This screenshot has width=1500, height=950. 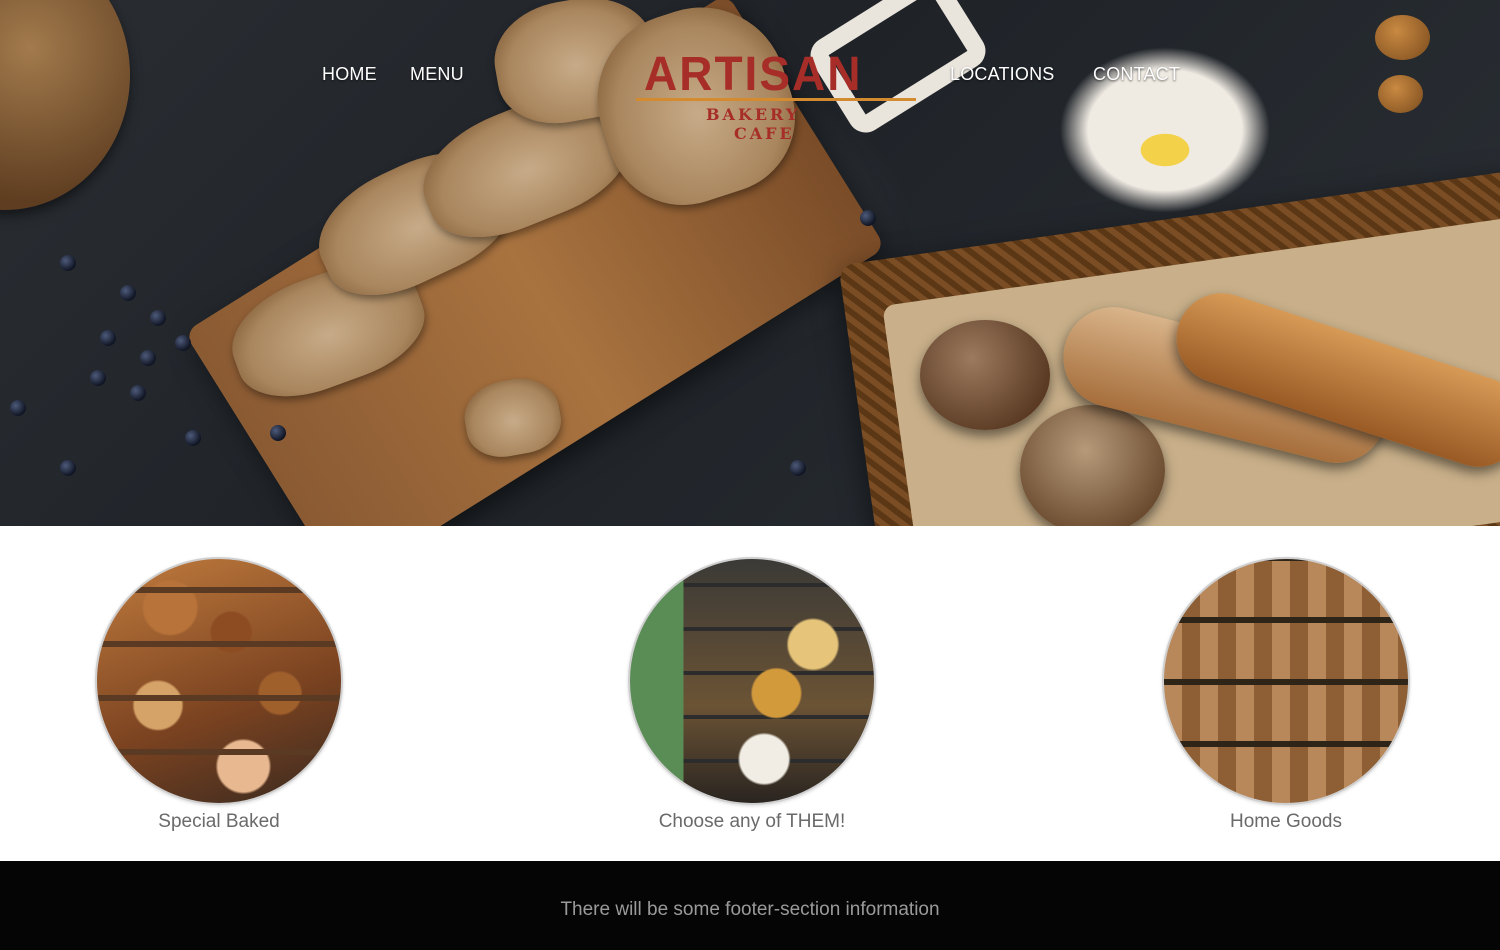 I want to click on feature-label: Special Baked, so click(x=219, y=821).